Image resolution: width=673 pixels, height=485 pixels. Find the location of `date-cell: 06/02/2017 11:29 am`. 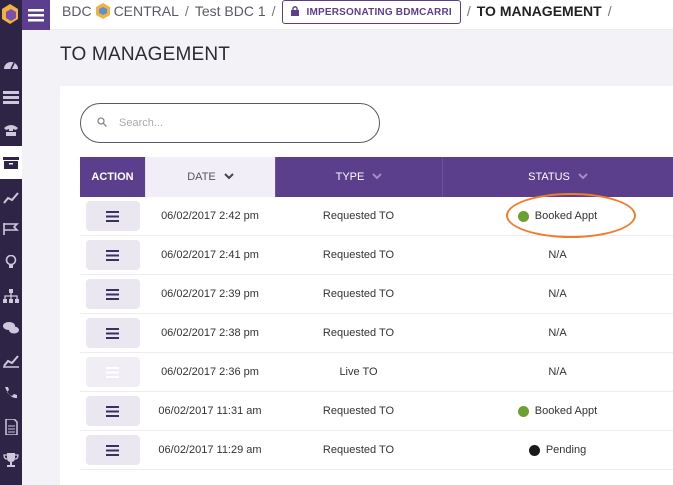

date-cell: 06/02/2017 11:29 am is located at coordinates (210, 450).